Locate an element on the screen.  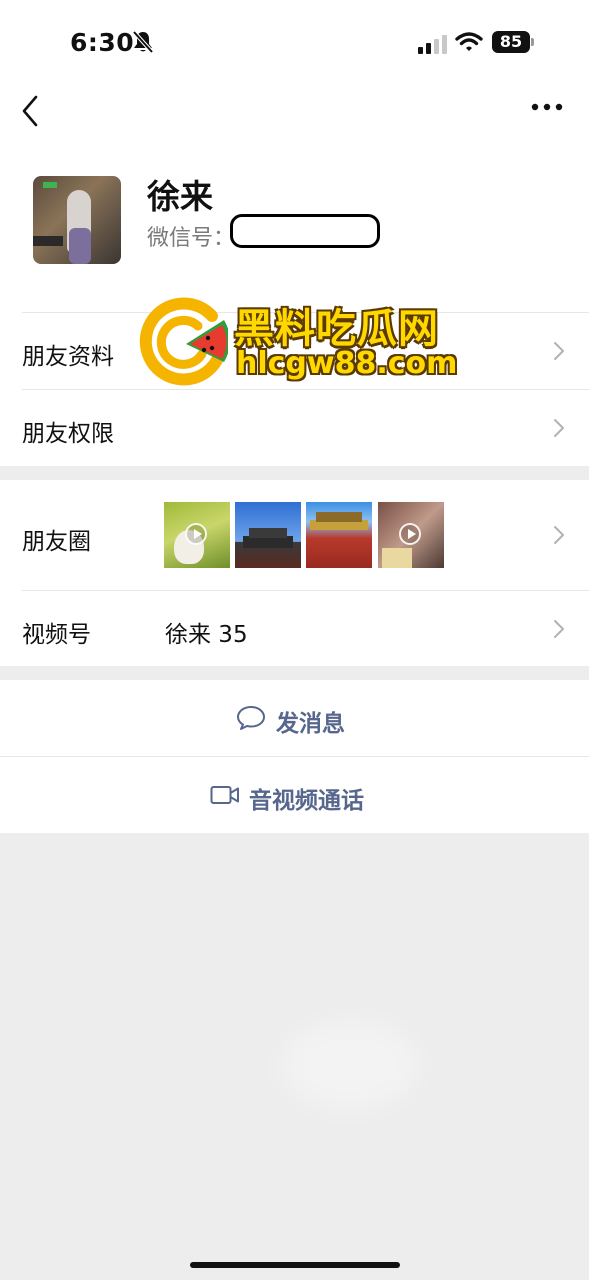
avatar-person-legs is located at coordinates (80, 246).